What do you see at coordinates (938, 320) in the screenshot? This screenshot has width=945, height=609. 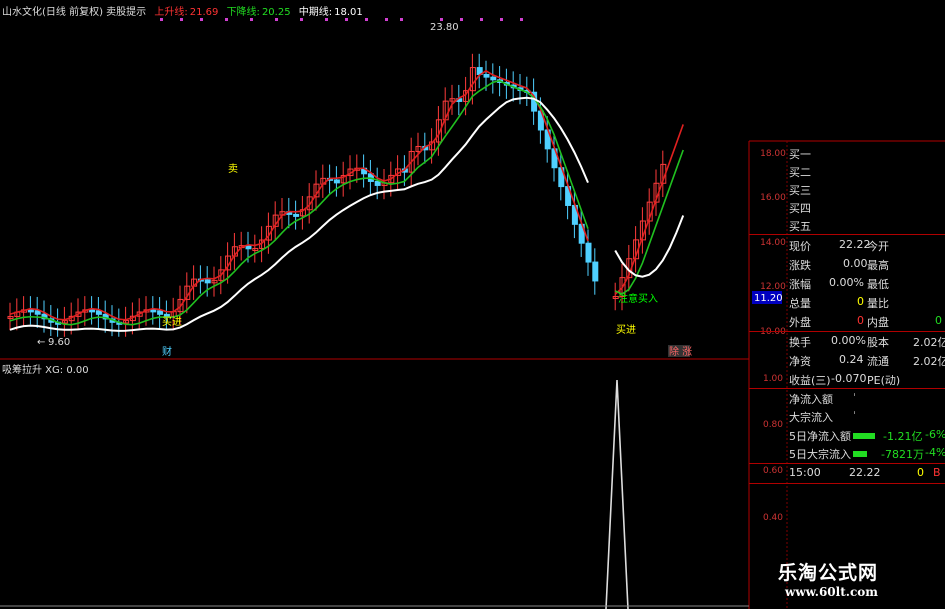 I see `inner-value: 0` at bounding box center [938, 320].